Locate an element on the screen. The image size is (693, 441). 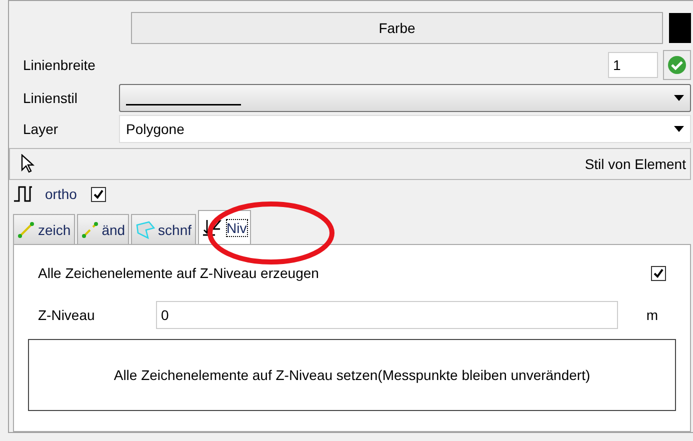
z-level-field: 0 is located at coordinates (387, 315).